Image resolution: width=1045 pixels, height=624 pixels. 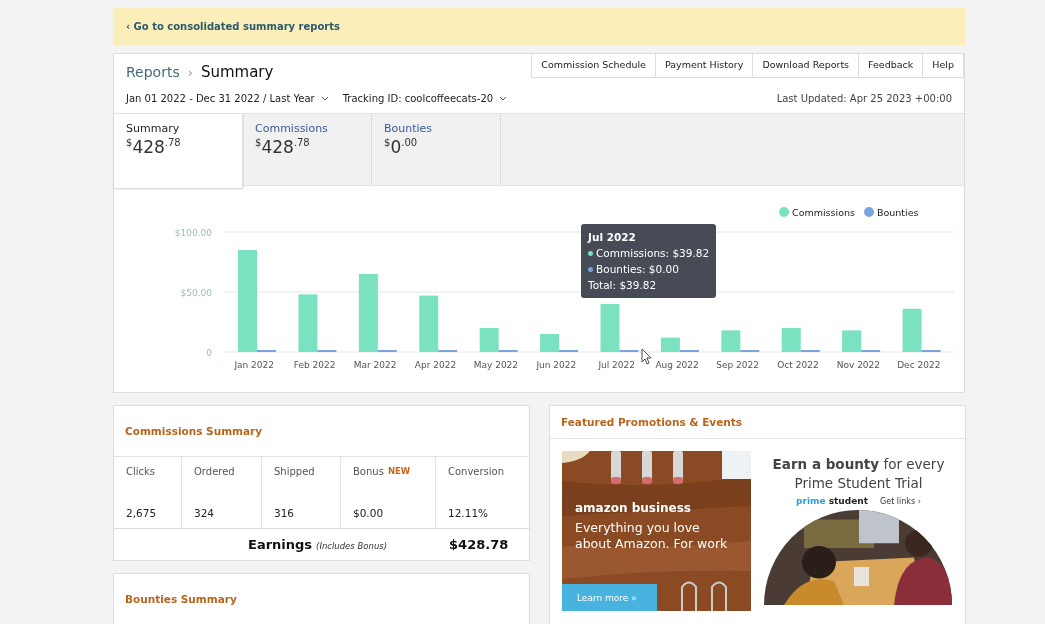 What do you see at coordinates (369, 513) in the screenshot?
I see `metric-value: $0.00` at bounding box center [369, 513].